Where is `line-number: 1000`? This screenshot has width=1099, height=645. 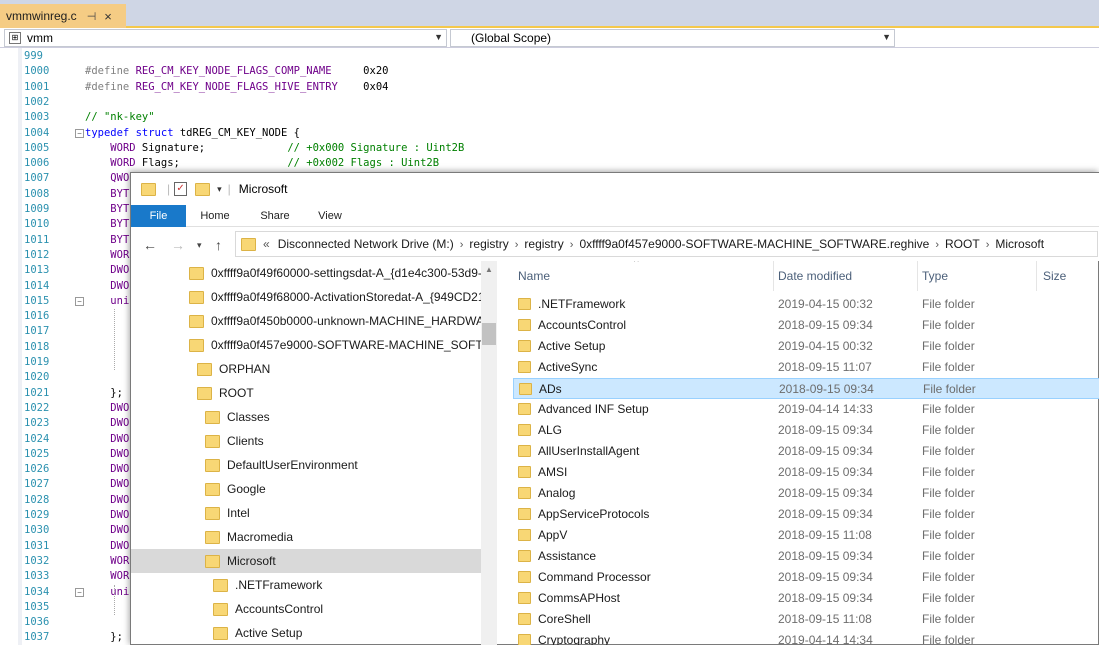
line-number: 1000 is located at coordinates (37, 71).